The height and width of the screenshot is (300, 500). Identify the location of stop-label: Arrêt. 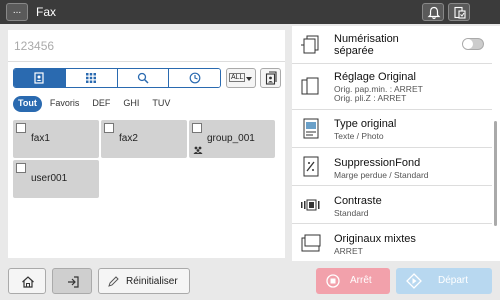
(361, 280).